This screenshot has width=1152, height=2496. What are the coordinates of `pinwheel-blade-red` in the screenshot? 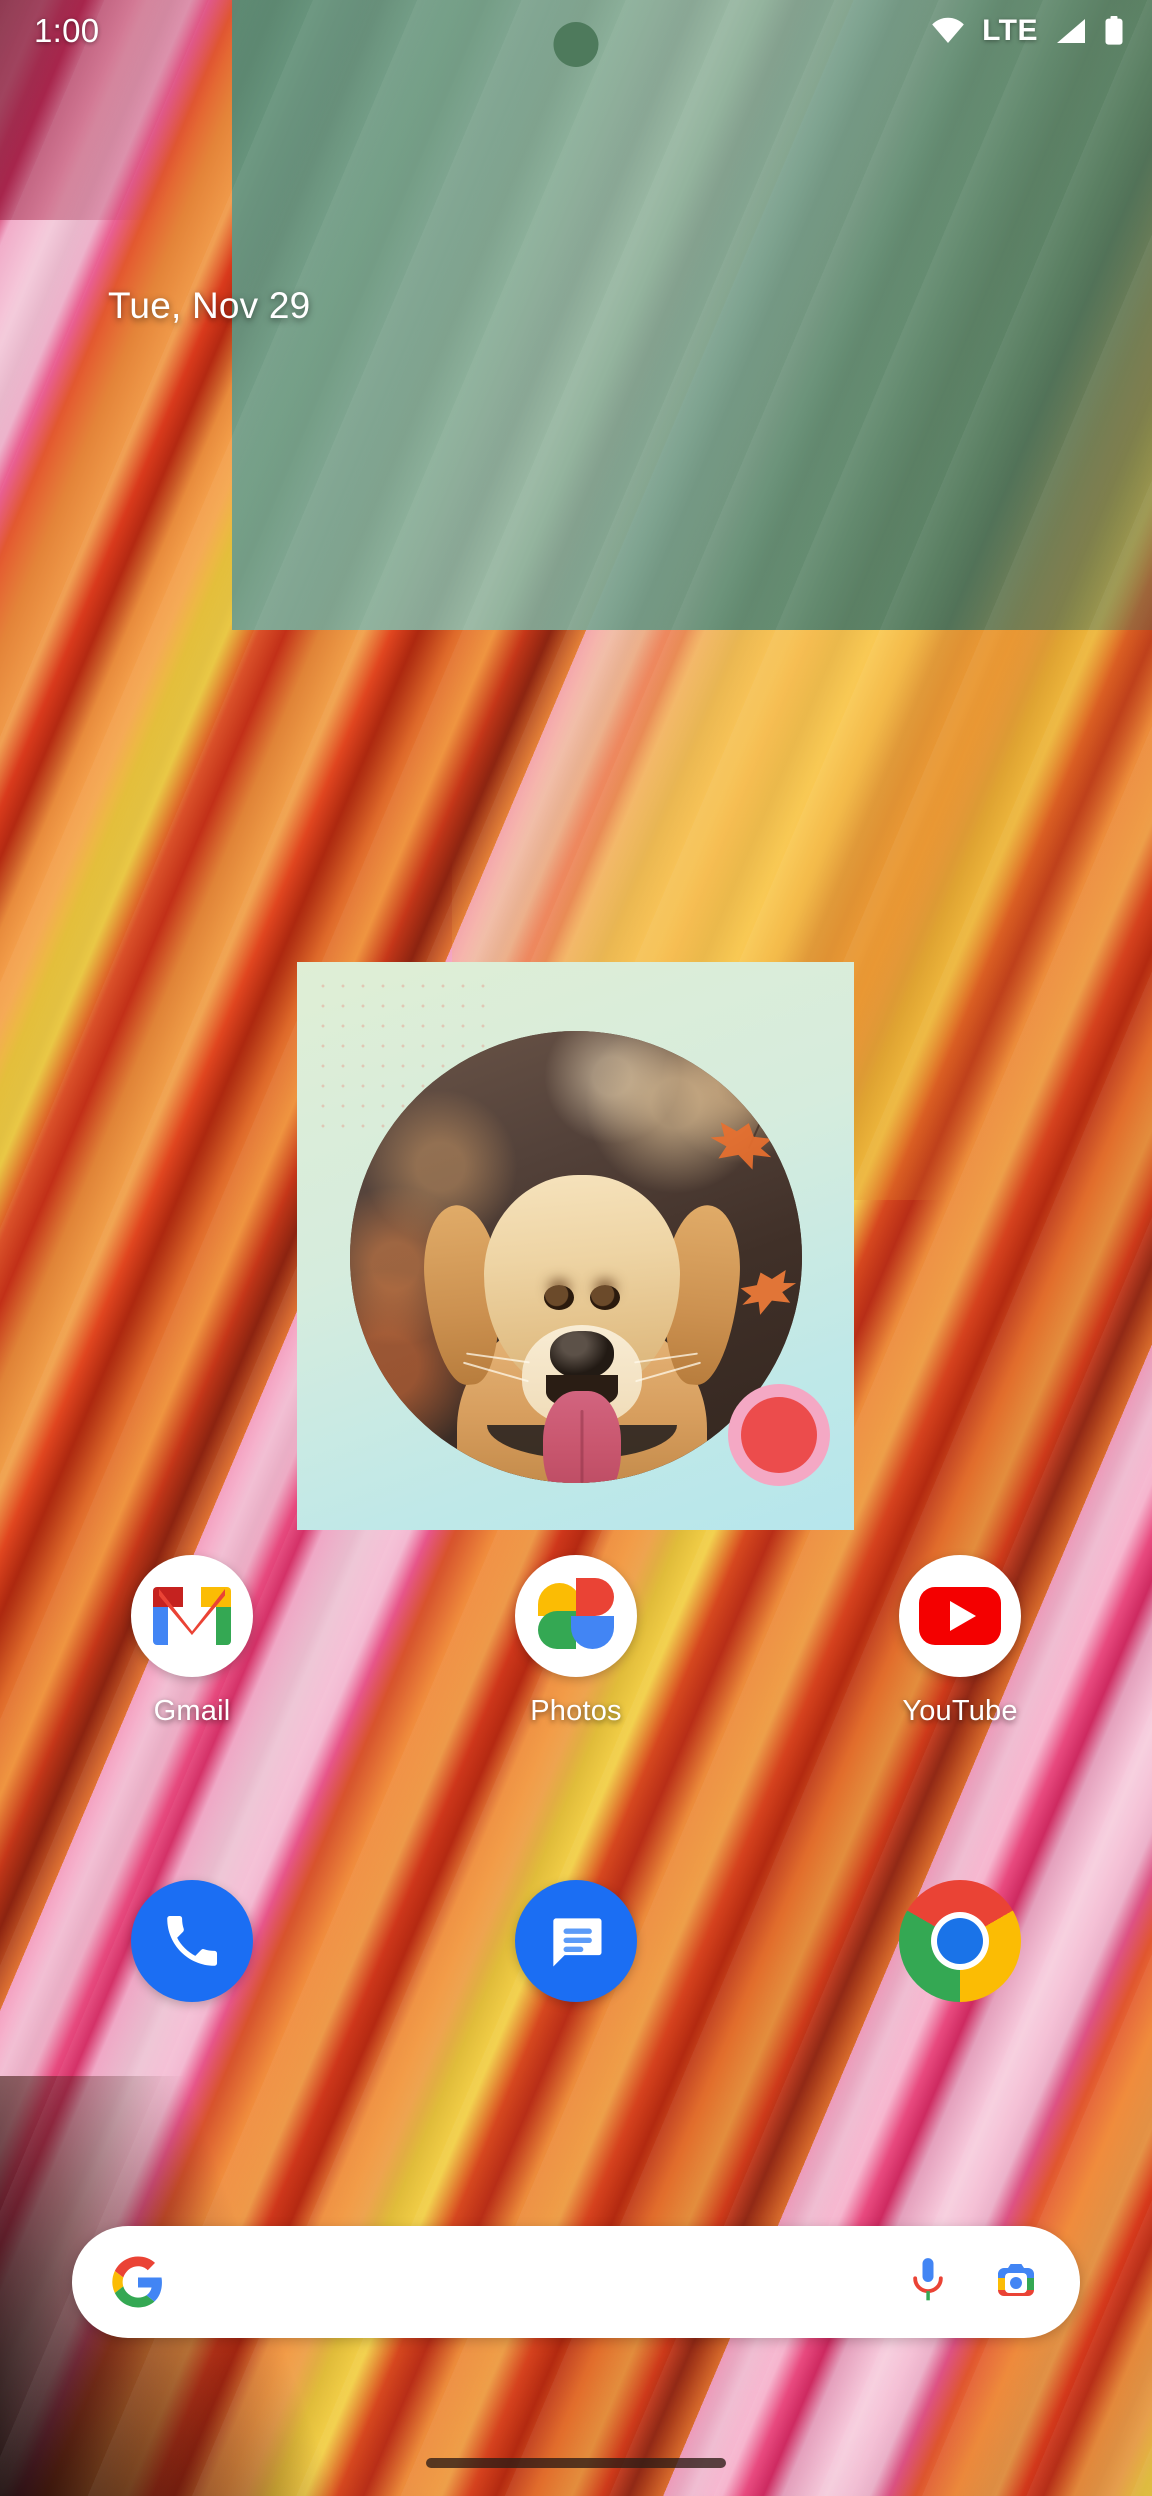 It's located at (595, 1597).